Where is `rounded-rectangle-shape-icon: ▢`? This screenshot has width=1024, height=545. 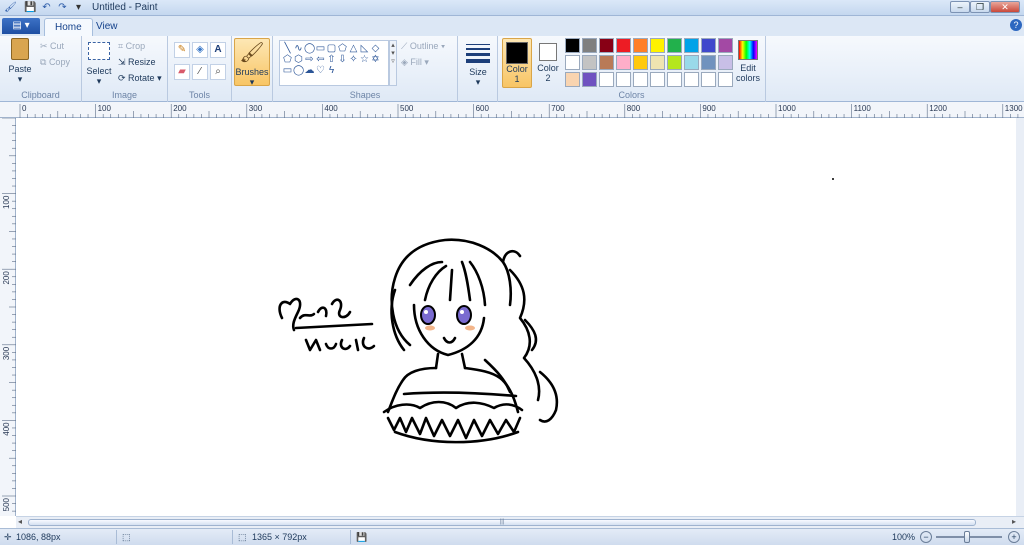 rounded-rectangle-shape-icon: ▢ is located at coordinates (331, 48).